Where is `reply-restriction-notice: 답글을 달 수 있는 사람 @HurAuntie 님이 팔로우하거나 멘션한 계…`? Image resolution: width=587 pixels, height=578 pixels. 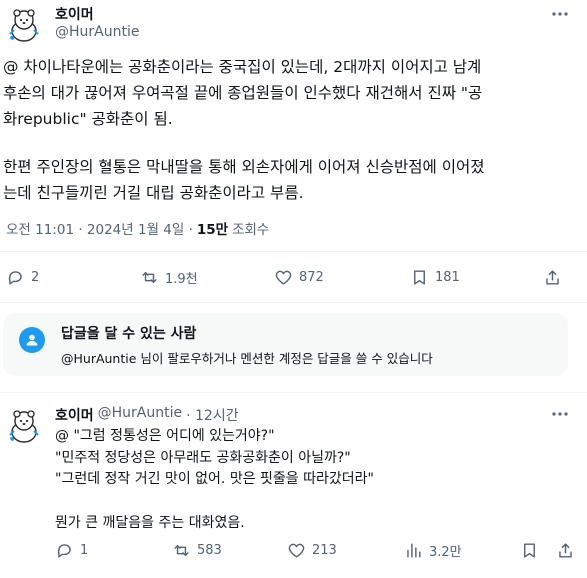
reply-restriction-notice: 답글을 달 수 있는 사람 @HurAuntie 님이 팔로우하거나 멘션한 계… is located at coordinates (285, 344).